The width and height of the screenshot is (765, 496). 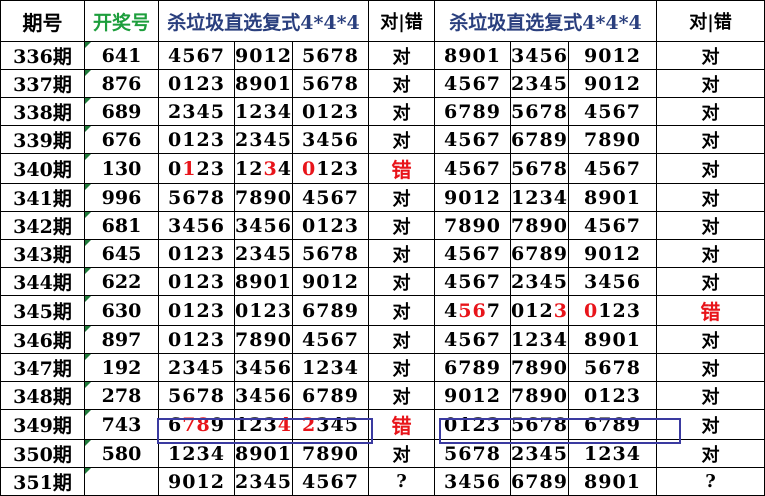 What do you see at coordinates (196, 55) in the screenshot?
I see `group-a-set-1: 4567` at bounding box center [196, 55].